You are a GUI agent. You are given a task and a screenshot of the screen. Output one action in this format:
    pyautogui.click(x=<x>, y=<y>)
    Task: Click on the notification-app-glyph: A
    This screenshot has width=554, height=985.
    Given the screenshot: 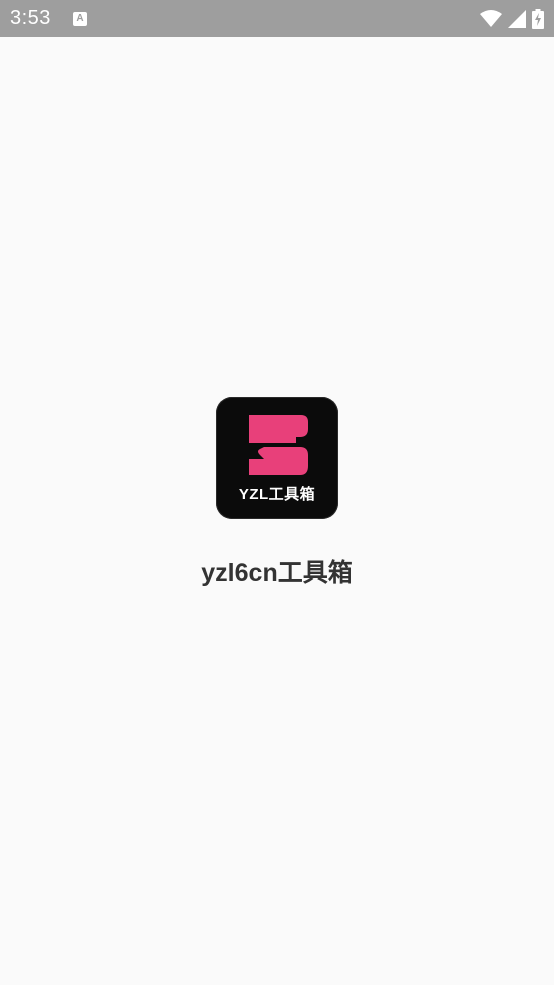 What is the action you would take?
    pyautogui.click(x=80, y=18)
    